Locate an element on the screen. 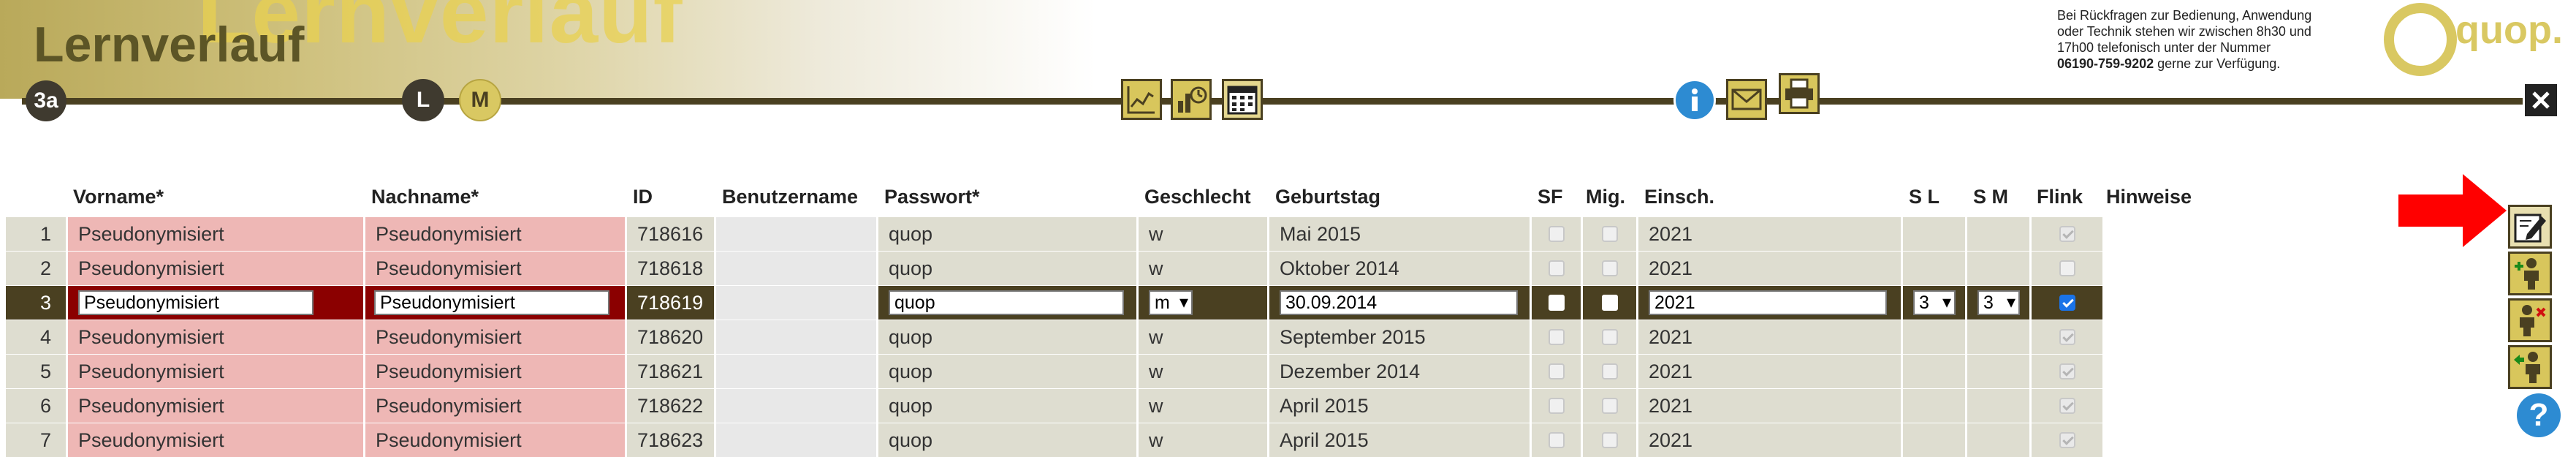 The height and width of the screenshot is (457, 2576). geburtstag-input: 30.09.2014 is located at coordinates (1399, 302).